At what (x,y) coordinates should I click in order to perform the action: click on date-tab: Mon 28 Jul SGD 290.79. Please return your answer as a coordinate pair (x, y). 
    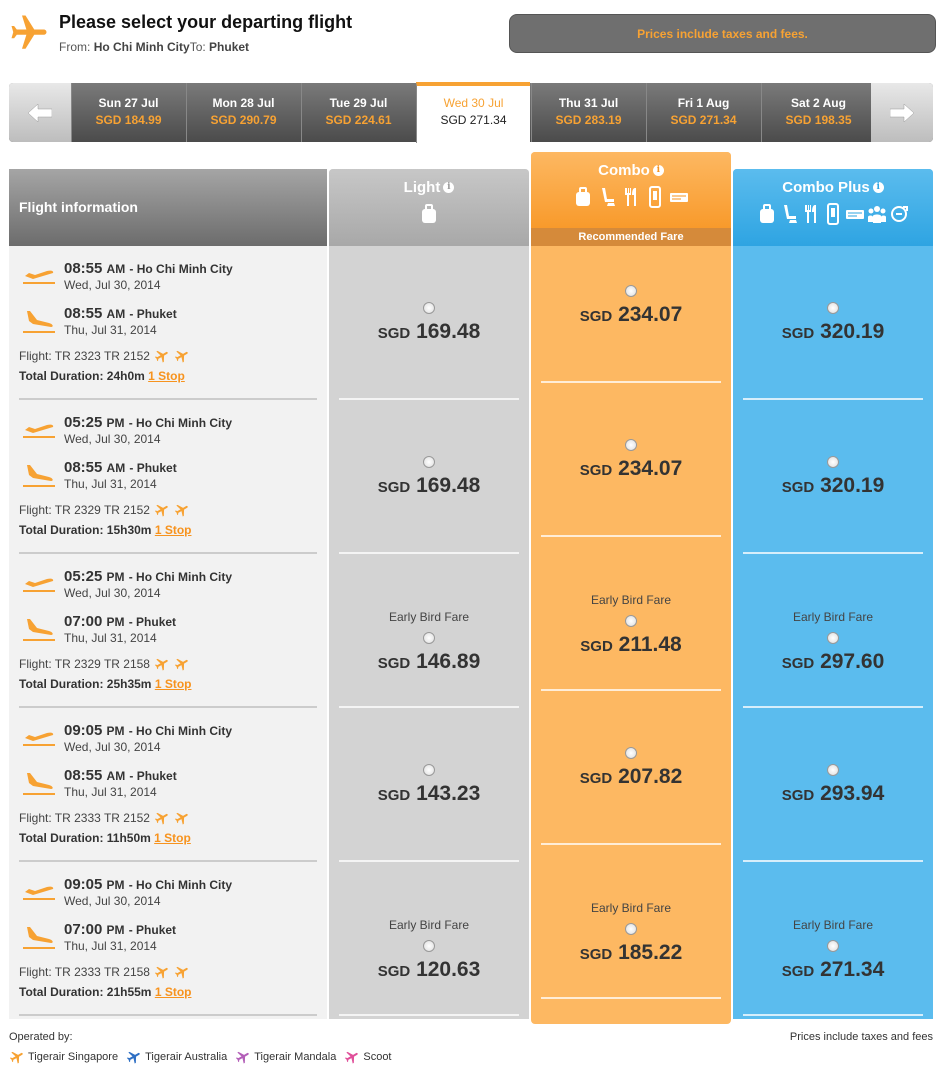
    Looking at the image, I should click on (243, 112).